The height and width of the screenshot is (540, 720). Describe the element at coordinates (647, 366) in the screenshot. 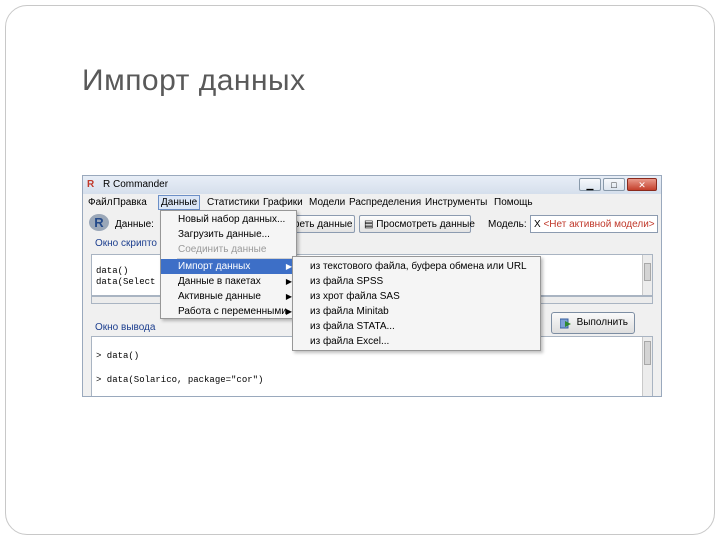

I see `output-scrollbar` at that location.